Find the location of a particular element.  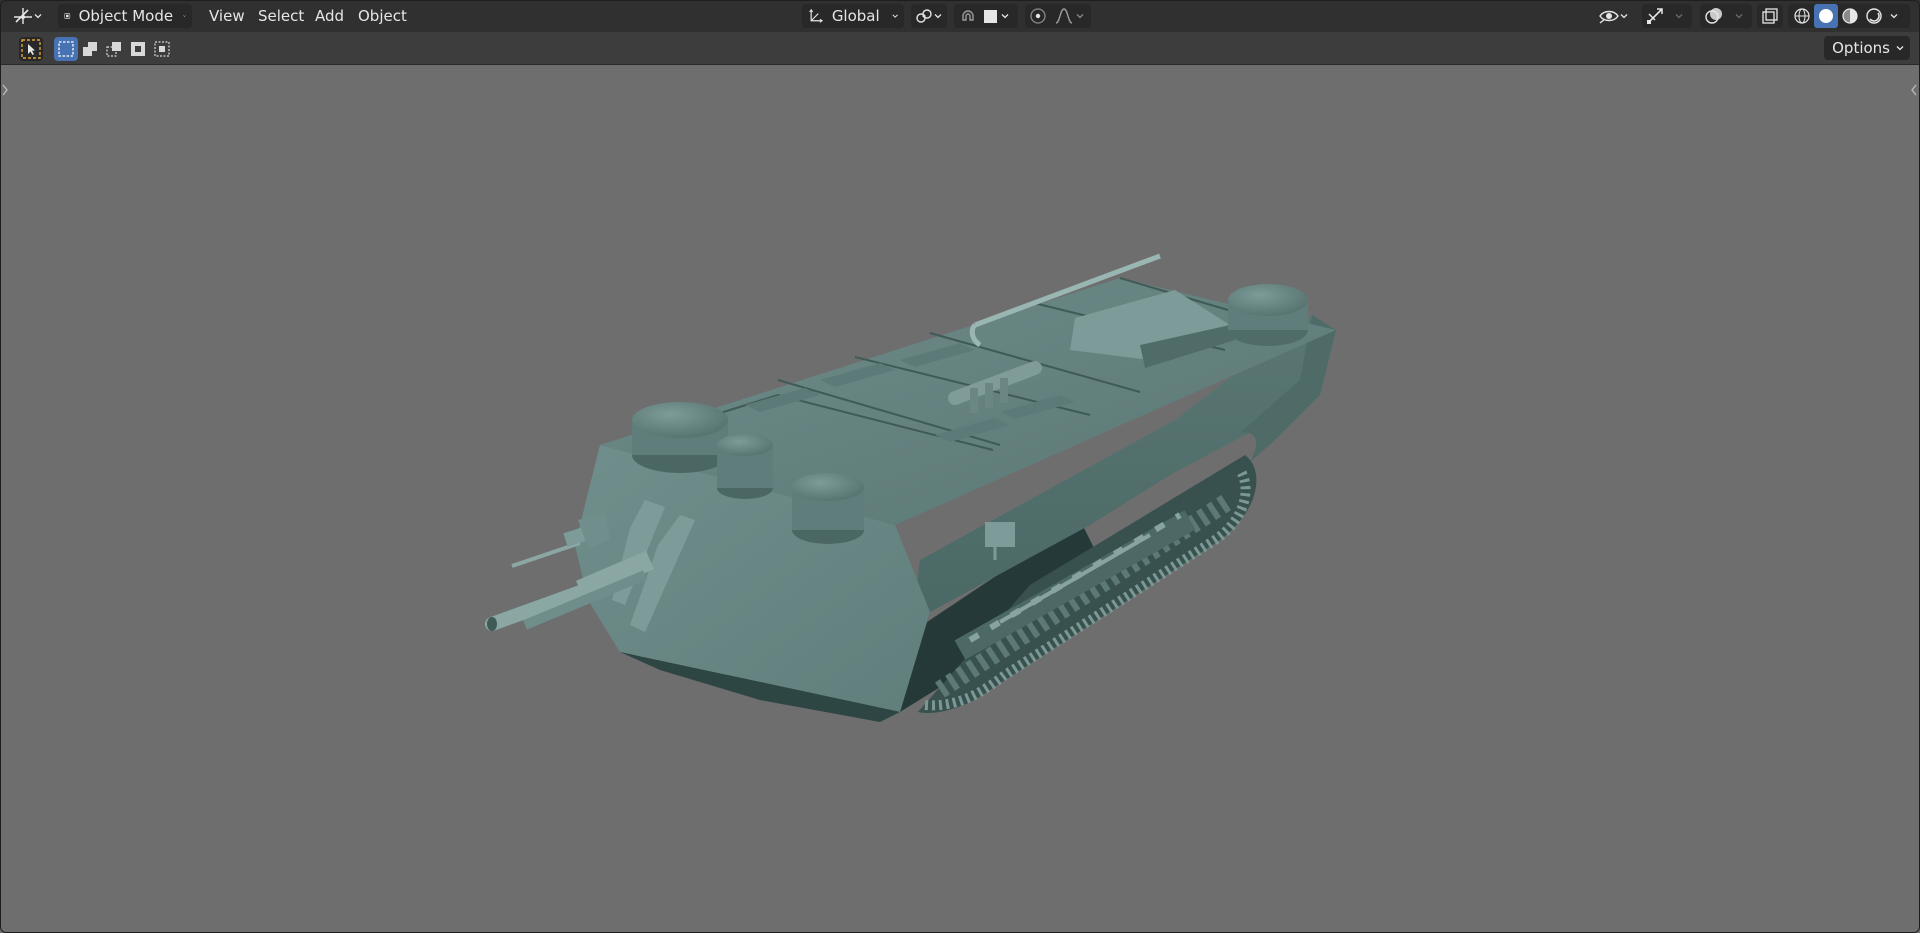

overlays-toggle is located at coordinates (1714, 16).